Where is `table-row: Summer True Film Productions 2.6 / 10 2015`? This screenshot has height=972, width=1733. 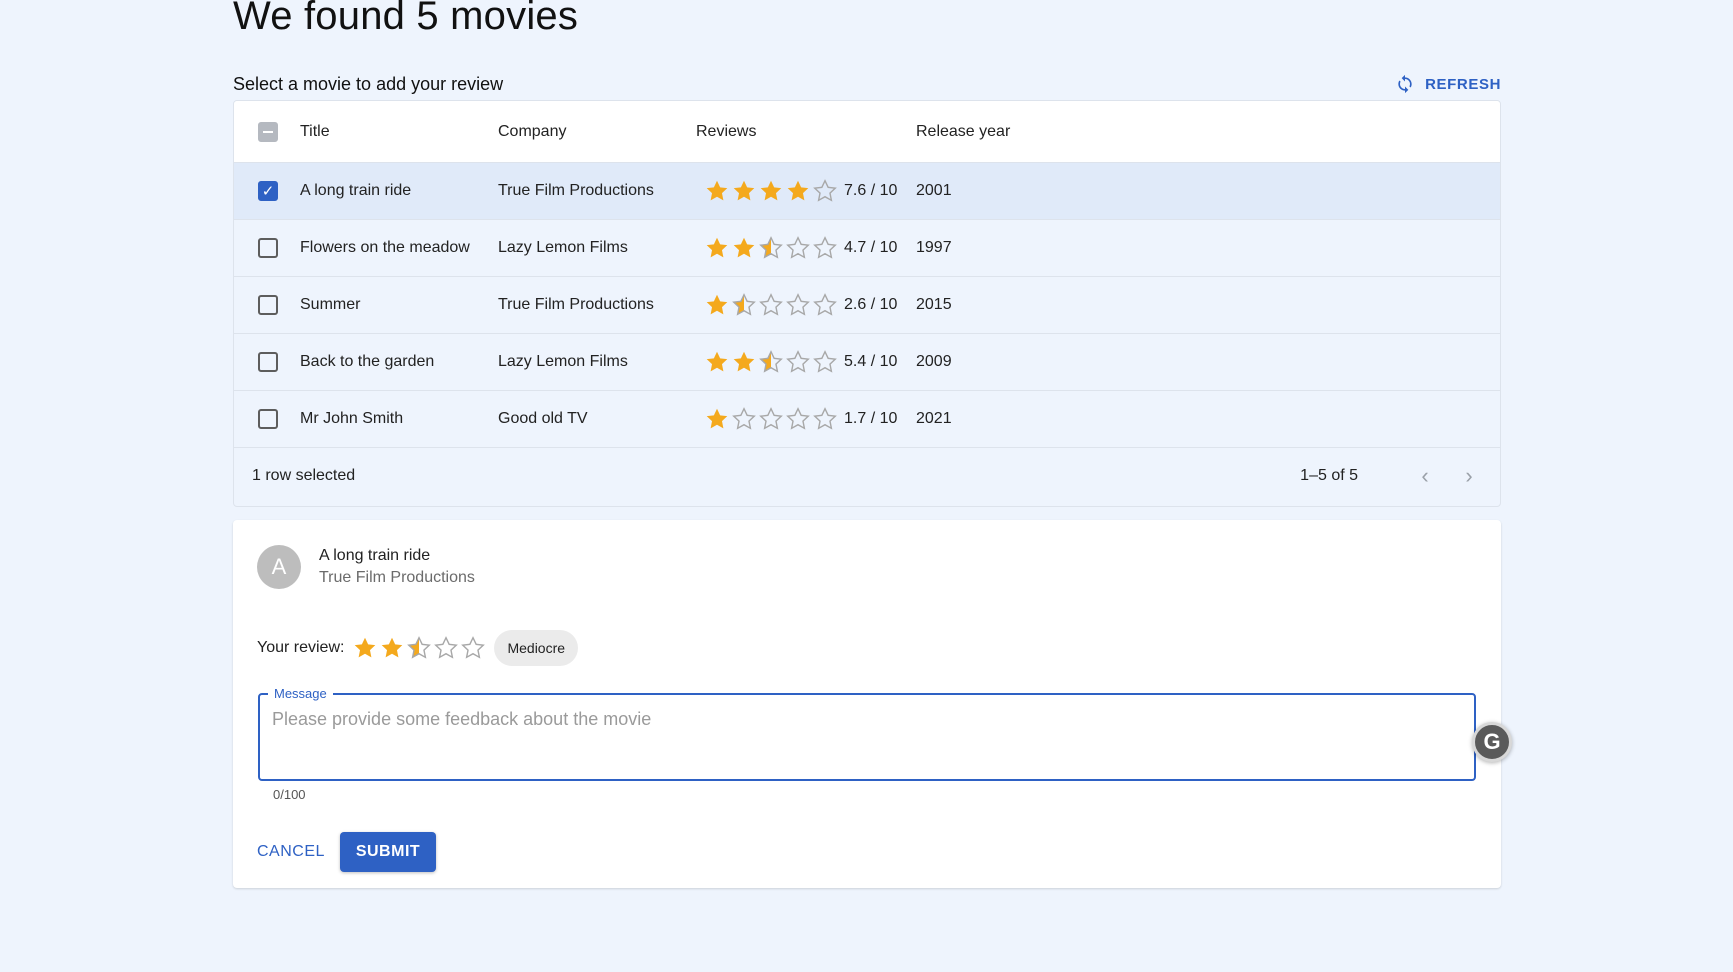
table-row: Summer True Film Productions 2.6 / 10 2015 is located at coordinates (867, 305).